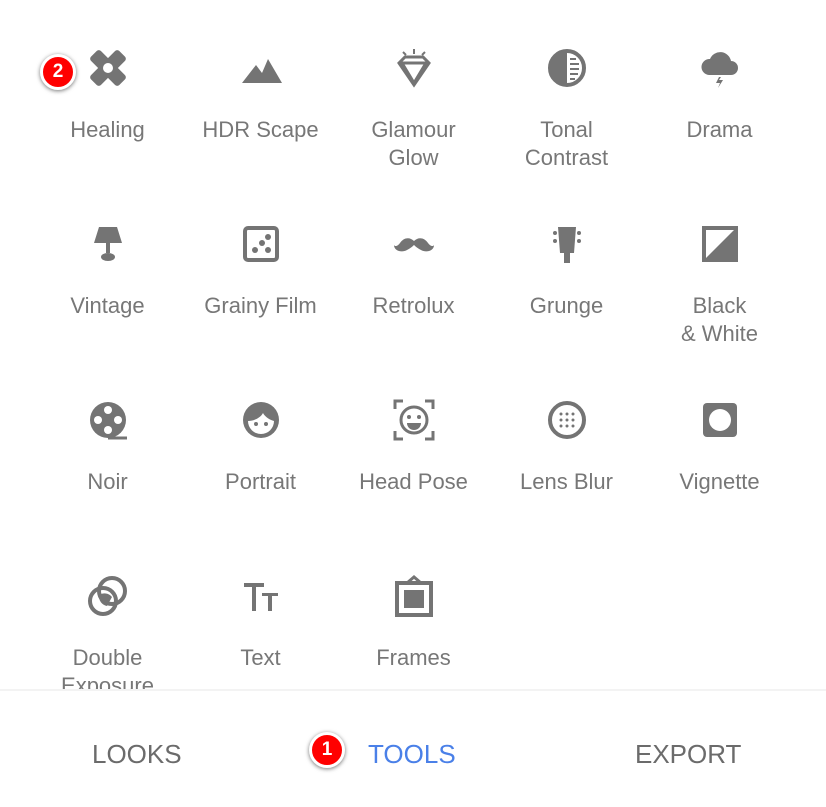 The width and height of the screenshot is (826, 807). I want to click on tool-label: Grainy Film, so click(260, 305).